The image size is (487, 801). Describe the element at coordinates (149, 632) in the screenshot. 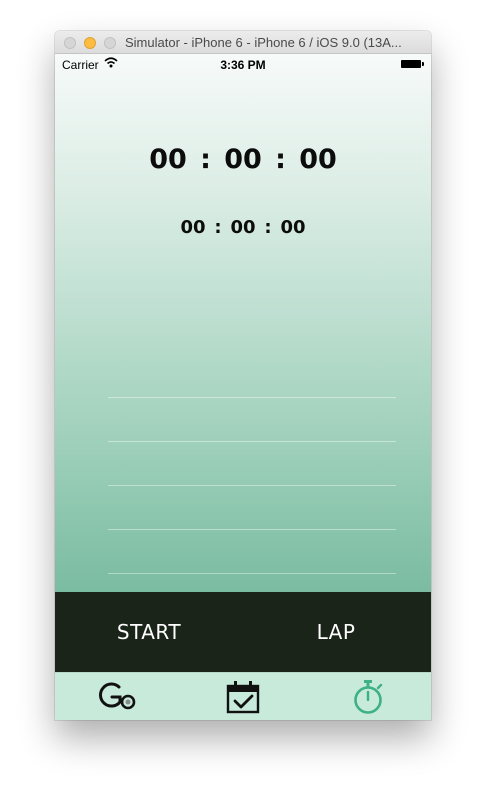

I see `start-button: START` at that location.